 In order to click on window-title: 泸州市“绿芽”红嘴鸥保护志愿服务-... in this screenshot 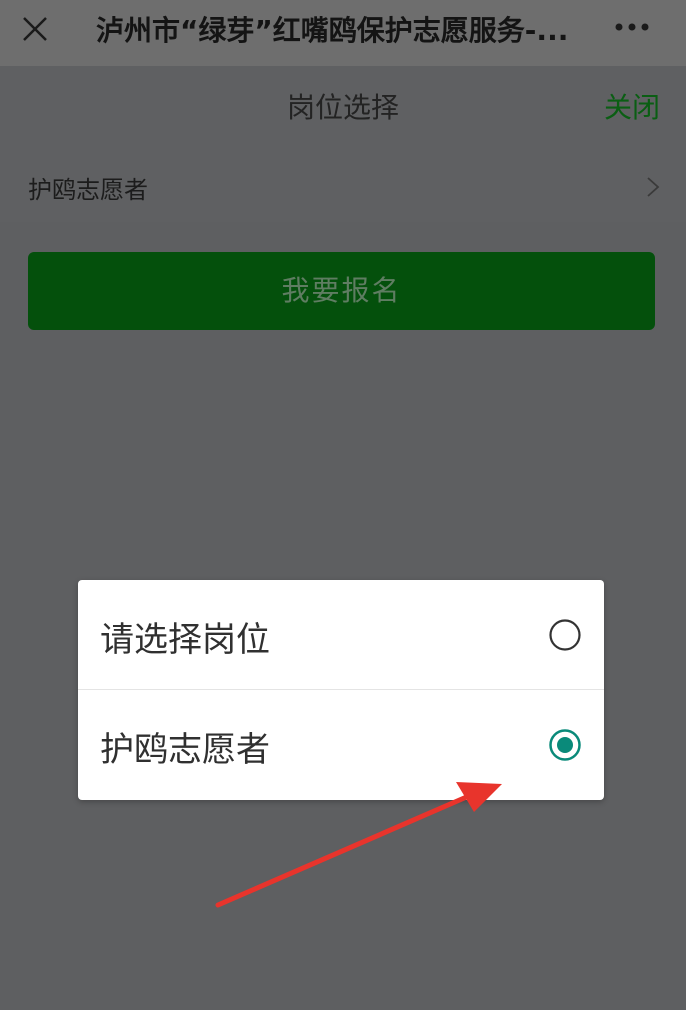, I will do `click(332, 30)`.